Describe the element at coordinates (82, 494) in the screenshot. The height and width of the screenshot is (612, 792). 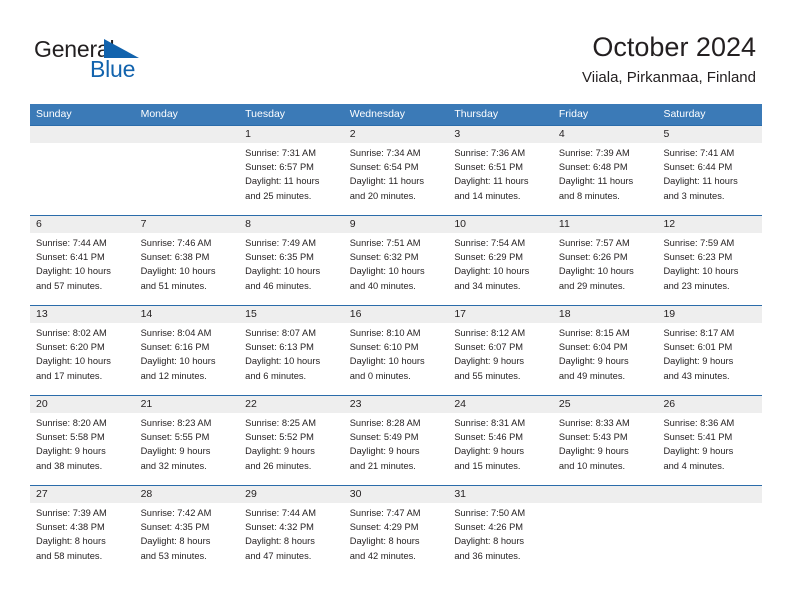
I see `day-number: 27` at that location.